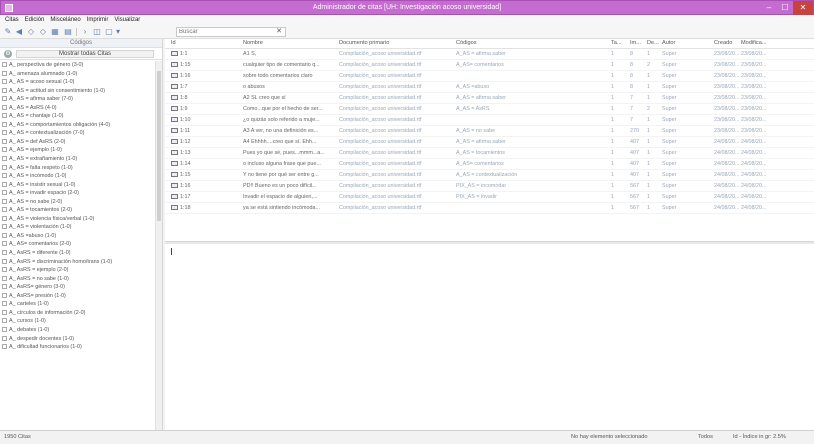  I want to click on show-all-quotations-button: Mostrar todas Citas, so click(85, 54).